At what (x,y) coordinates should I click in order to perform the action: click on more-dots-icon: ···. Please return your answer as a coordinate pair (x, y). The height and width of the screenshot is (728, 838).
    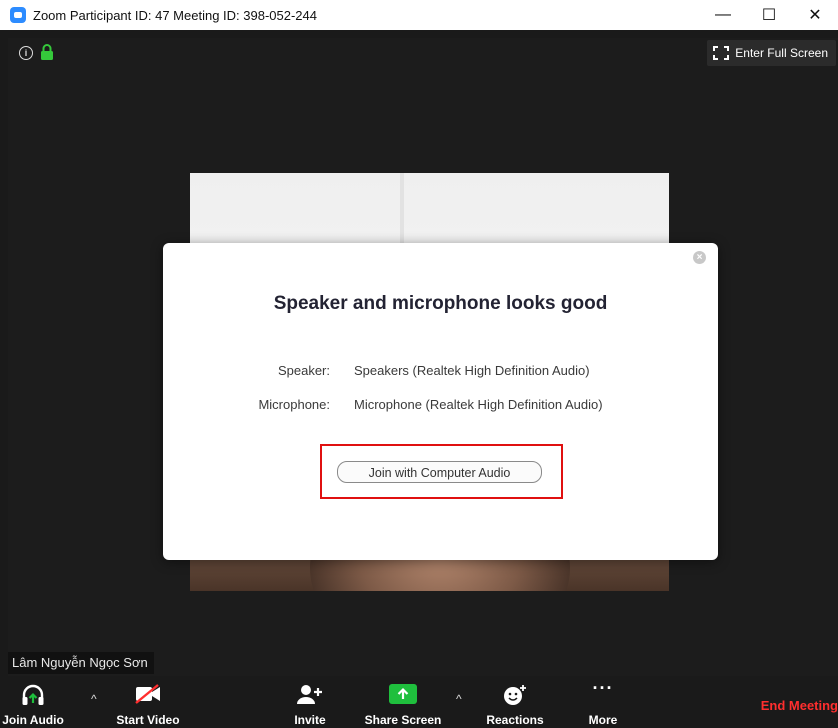
    Looking at the image, I should click on (603, 688).